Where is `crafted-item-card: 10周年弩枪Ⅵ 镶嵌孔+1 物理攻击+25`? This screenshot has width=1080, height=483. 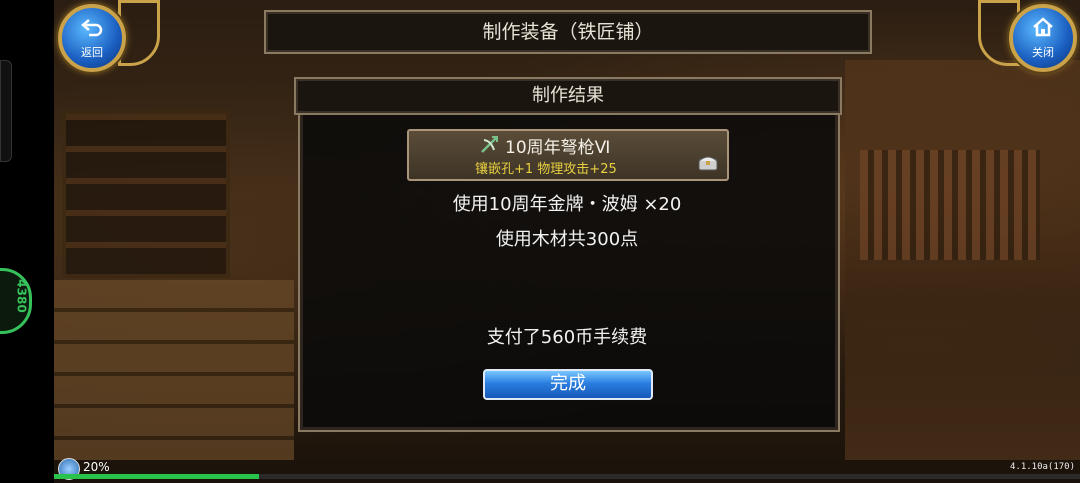
crafted-item-card: 10周年弩枪Ⅵ 镶嵌孔+1 物理攻击+25 is located at coordinates (568, 155).